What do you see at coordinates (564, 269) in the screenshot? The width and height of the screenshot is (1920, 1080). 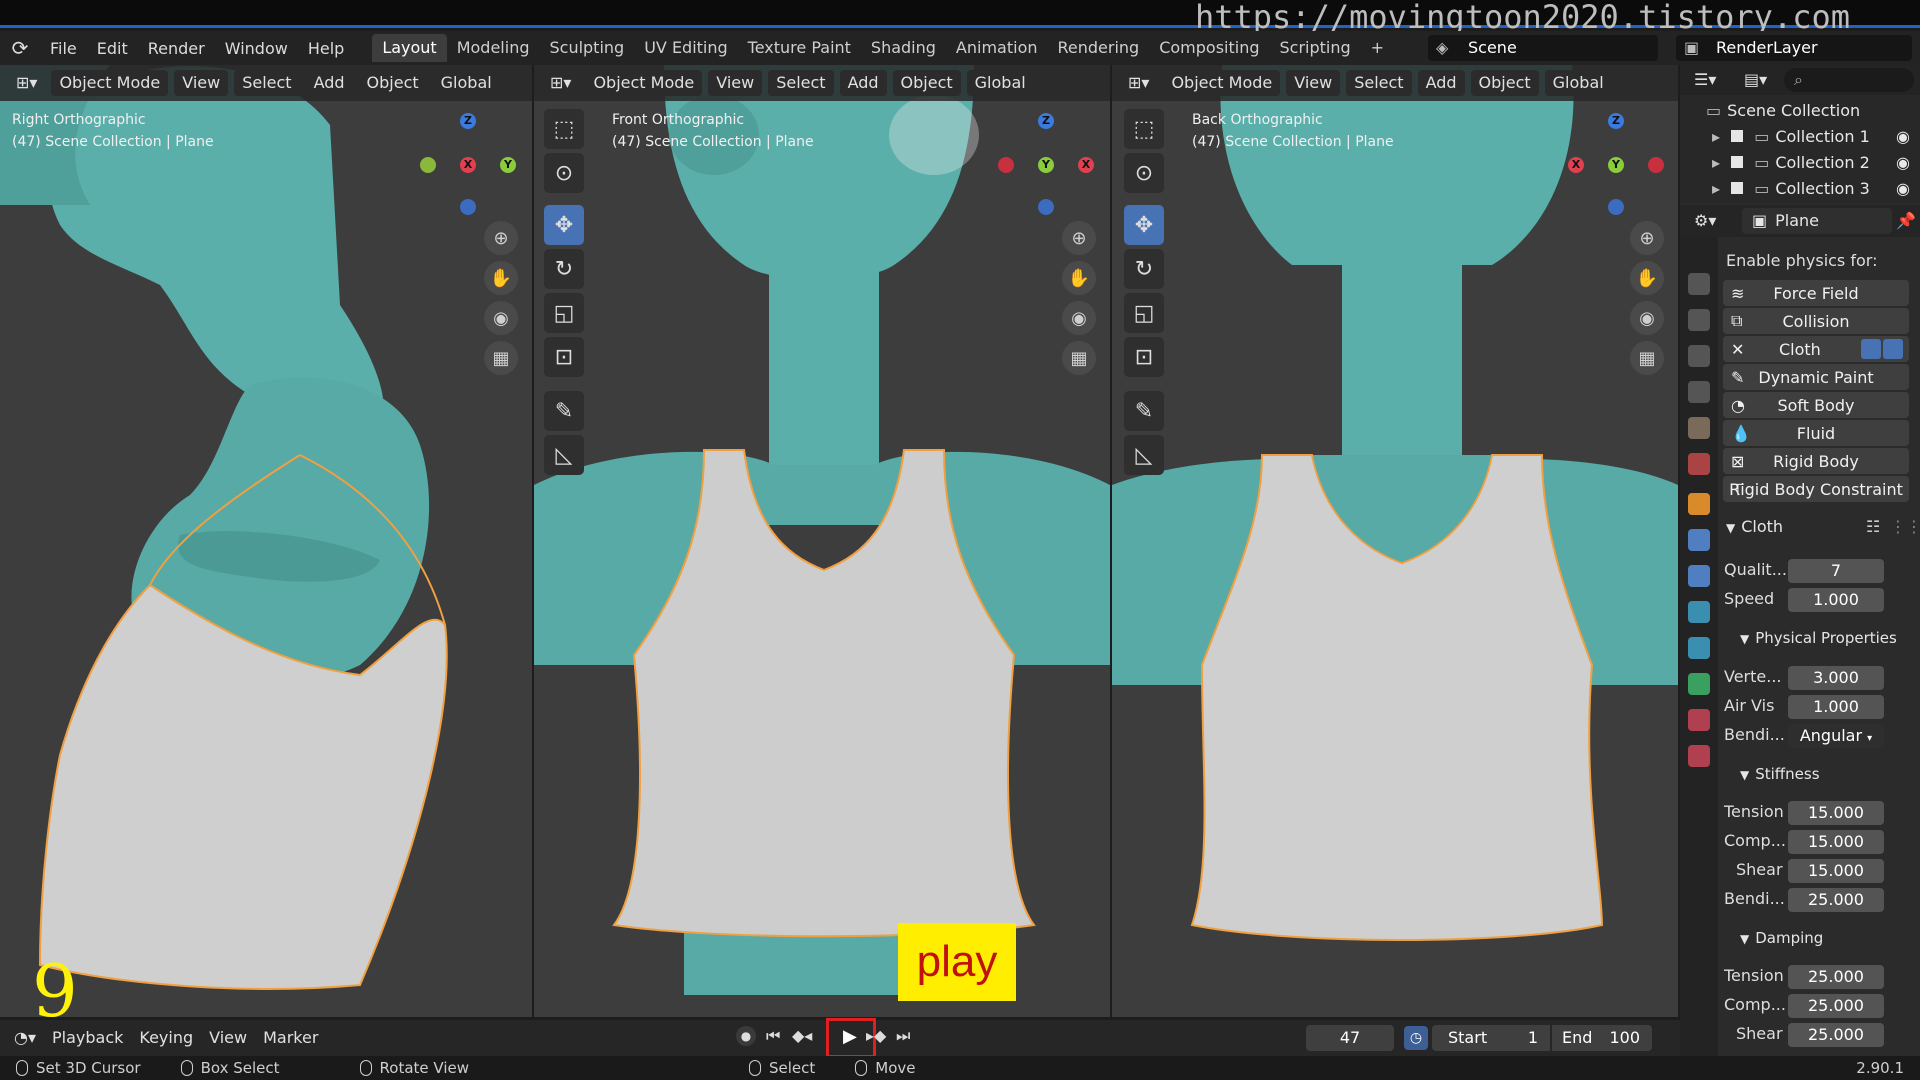 I see `rotate-tool-icon: ↻` at bounding box center [564, 269].